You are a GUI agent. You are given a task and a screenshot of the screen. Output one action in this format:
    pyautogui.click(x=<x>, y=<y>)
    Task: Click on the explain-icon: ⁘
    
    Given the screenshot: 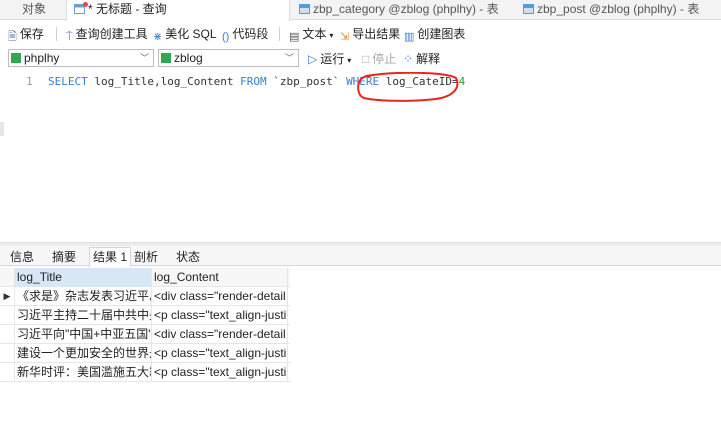 What is the action you would take?
    pyautogui.click(x=408, y=59)
    